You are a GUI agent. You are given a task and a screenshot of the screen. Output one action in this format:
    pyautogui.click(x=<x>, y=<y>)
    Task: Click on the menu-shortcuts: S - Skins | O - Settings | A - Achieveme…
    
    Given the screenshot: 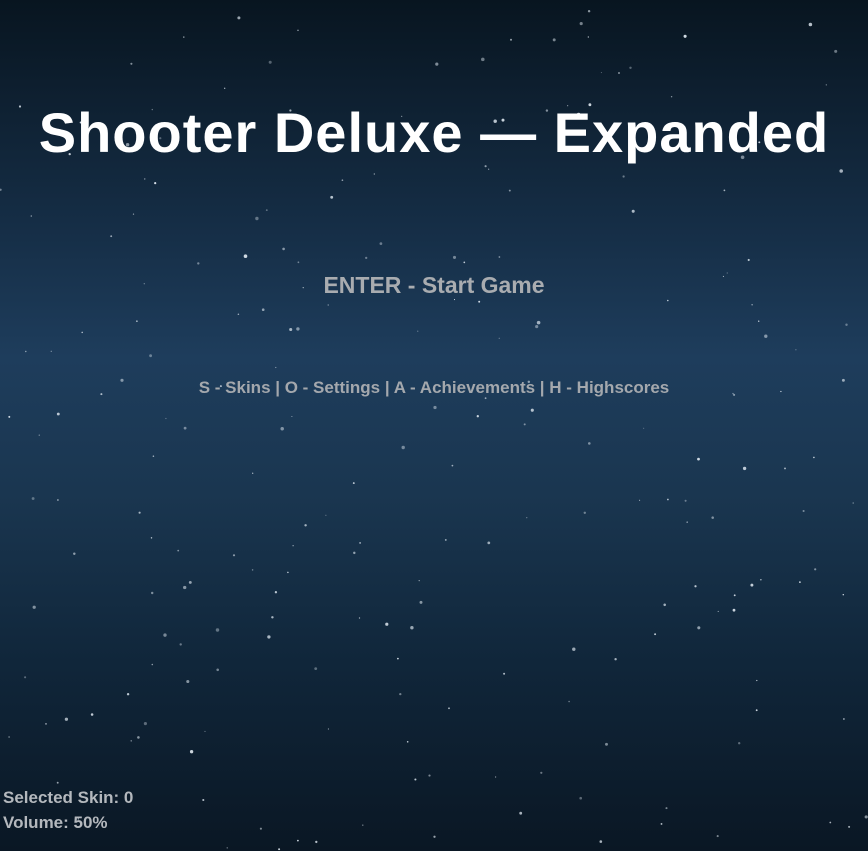 What is the action you would take?
    pyautogui.click(x=434, y=388)
    